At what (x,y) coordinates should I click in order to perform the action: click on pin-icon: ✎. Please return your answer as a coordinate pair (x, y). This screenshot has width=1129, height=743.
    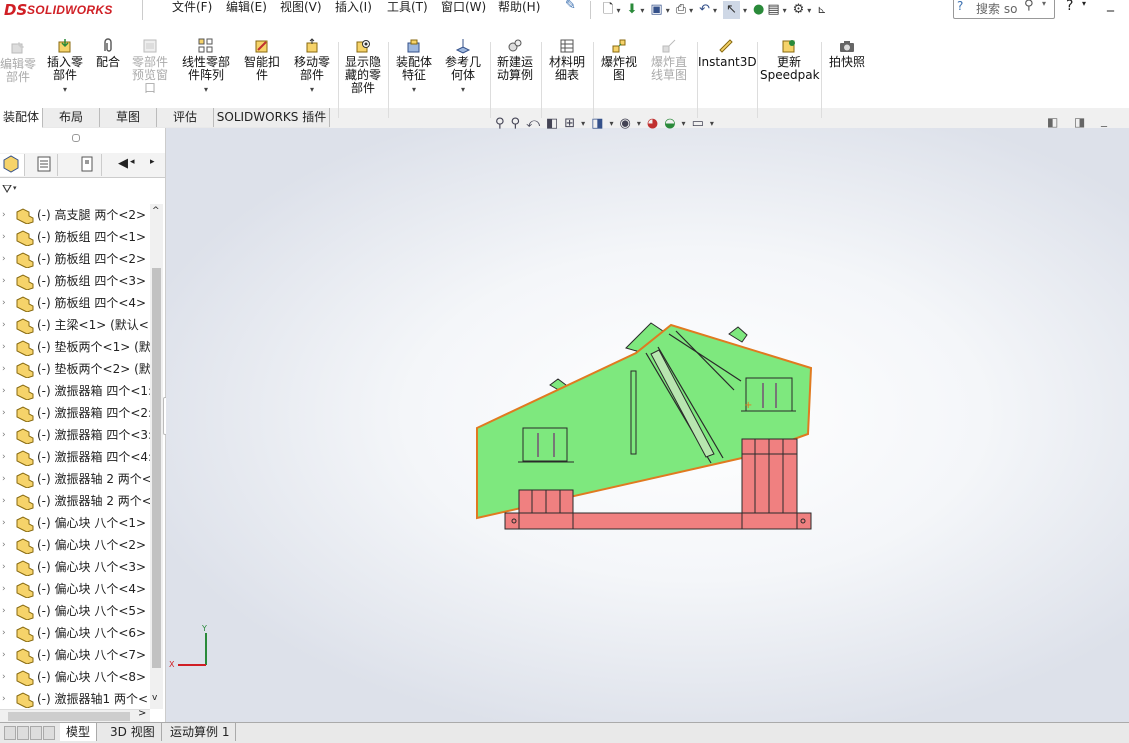
    Looking at the image, I should click on (570, 6).